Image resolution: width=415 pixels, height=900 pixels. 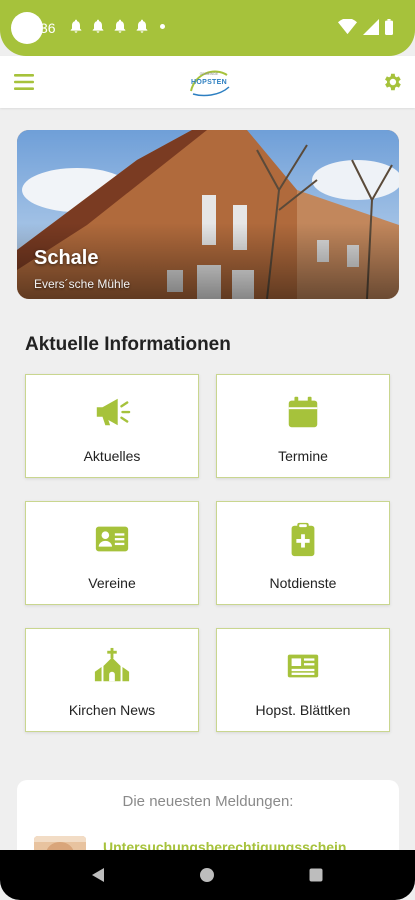 I want to click on status-bar: 36, so click(x=207, y=28).